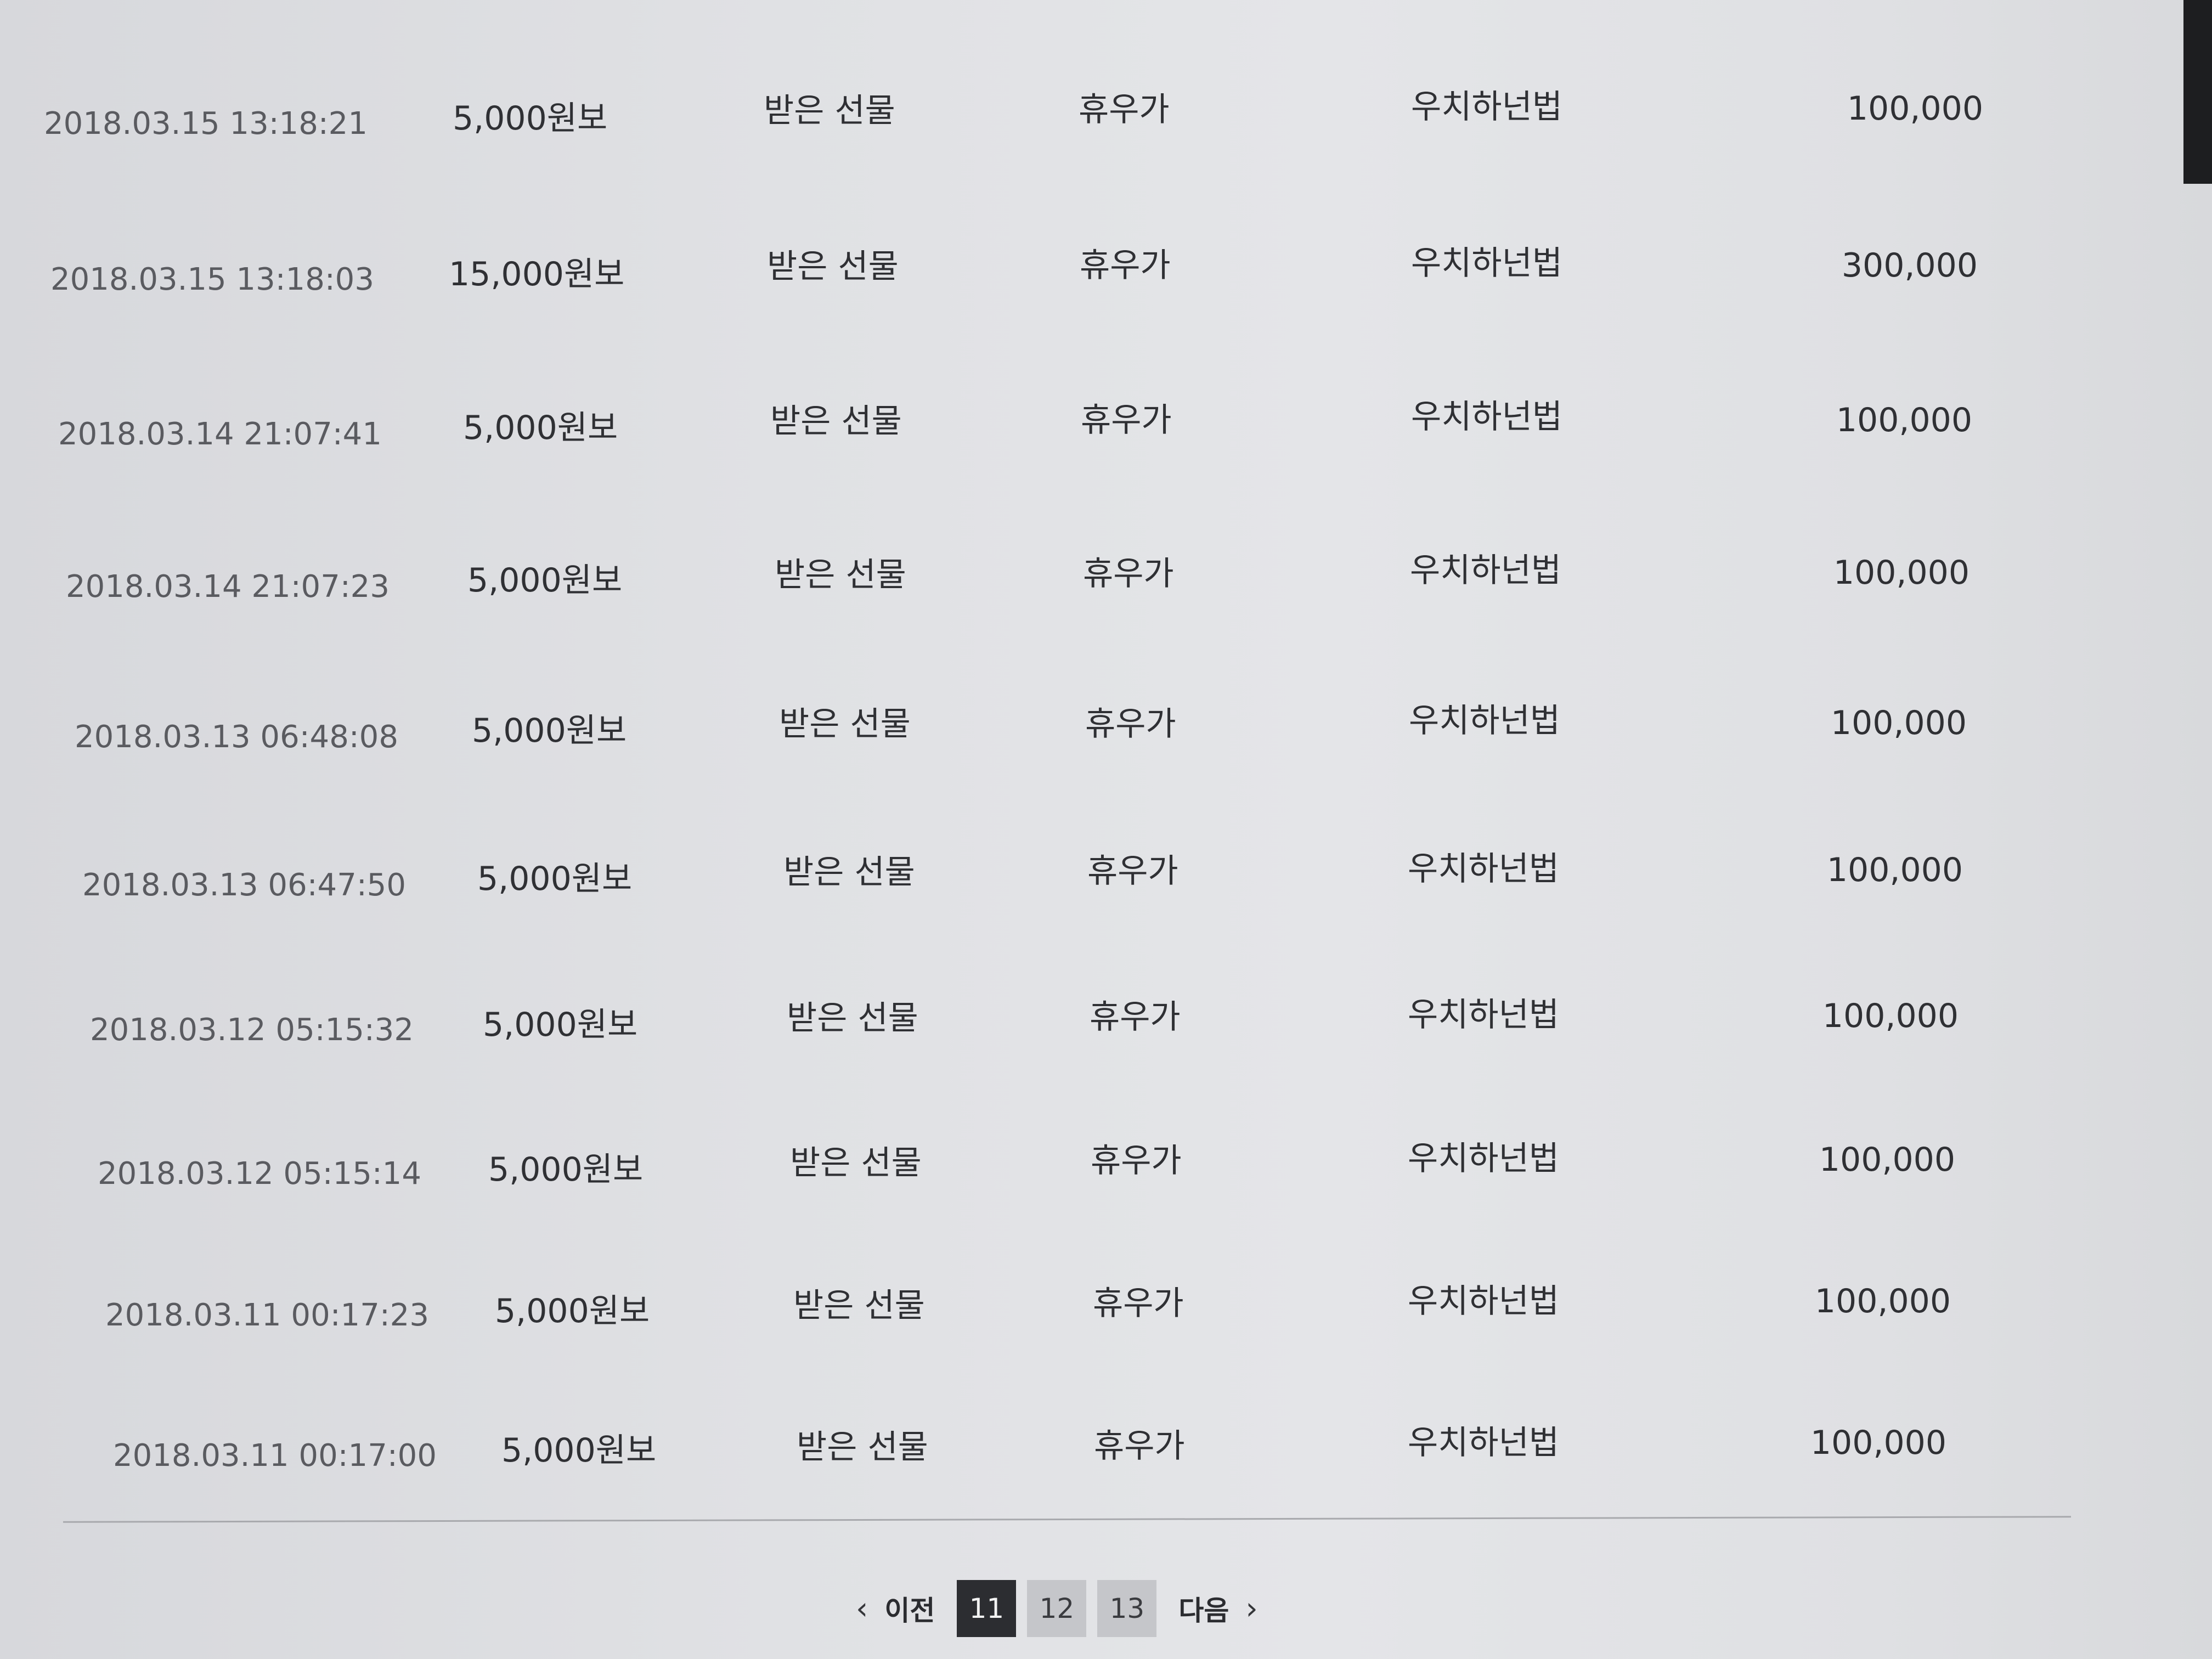  I want to click on row-date: 2018.03.11 00:17:23, so click(267, 1315).